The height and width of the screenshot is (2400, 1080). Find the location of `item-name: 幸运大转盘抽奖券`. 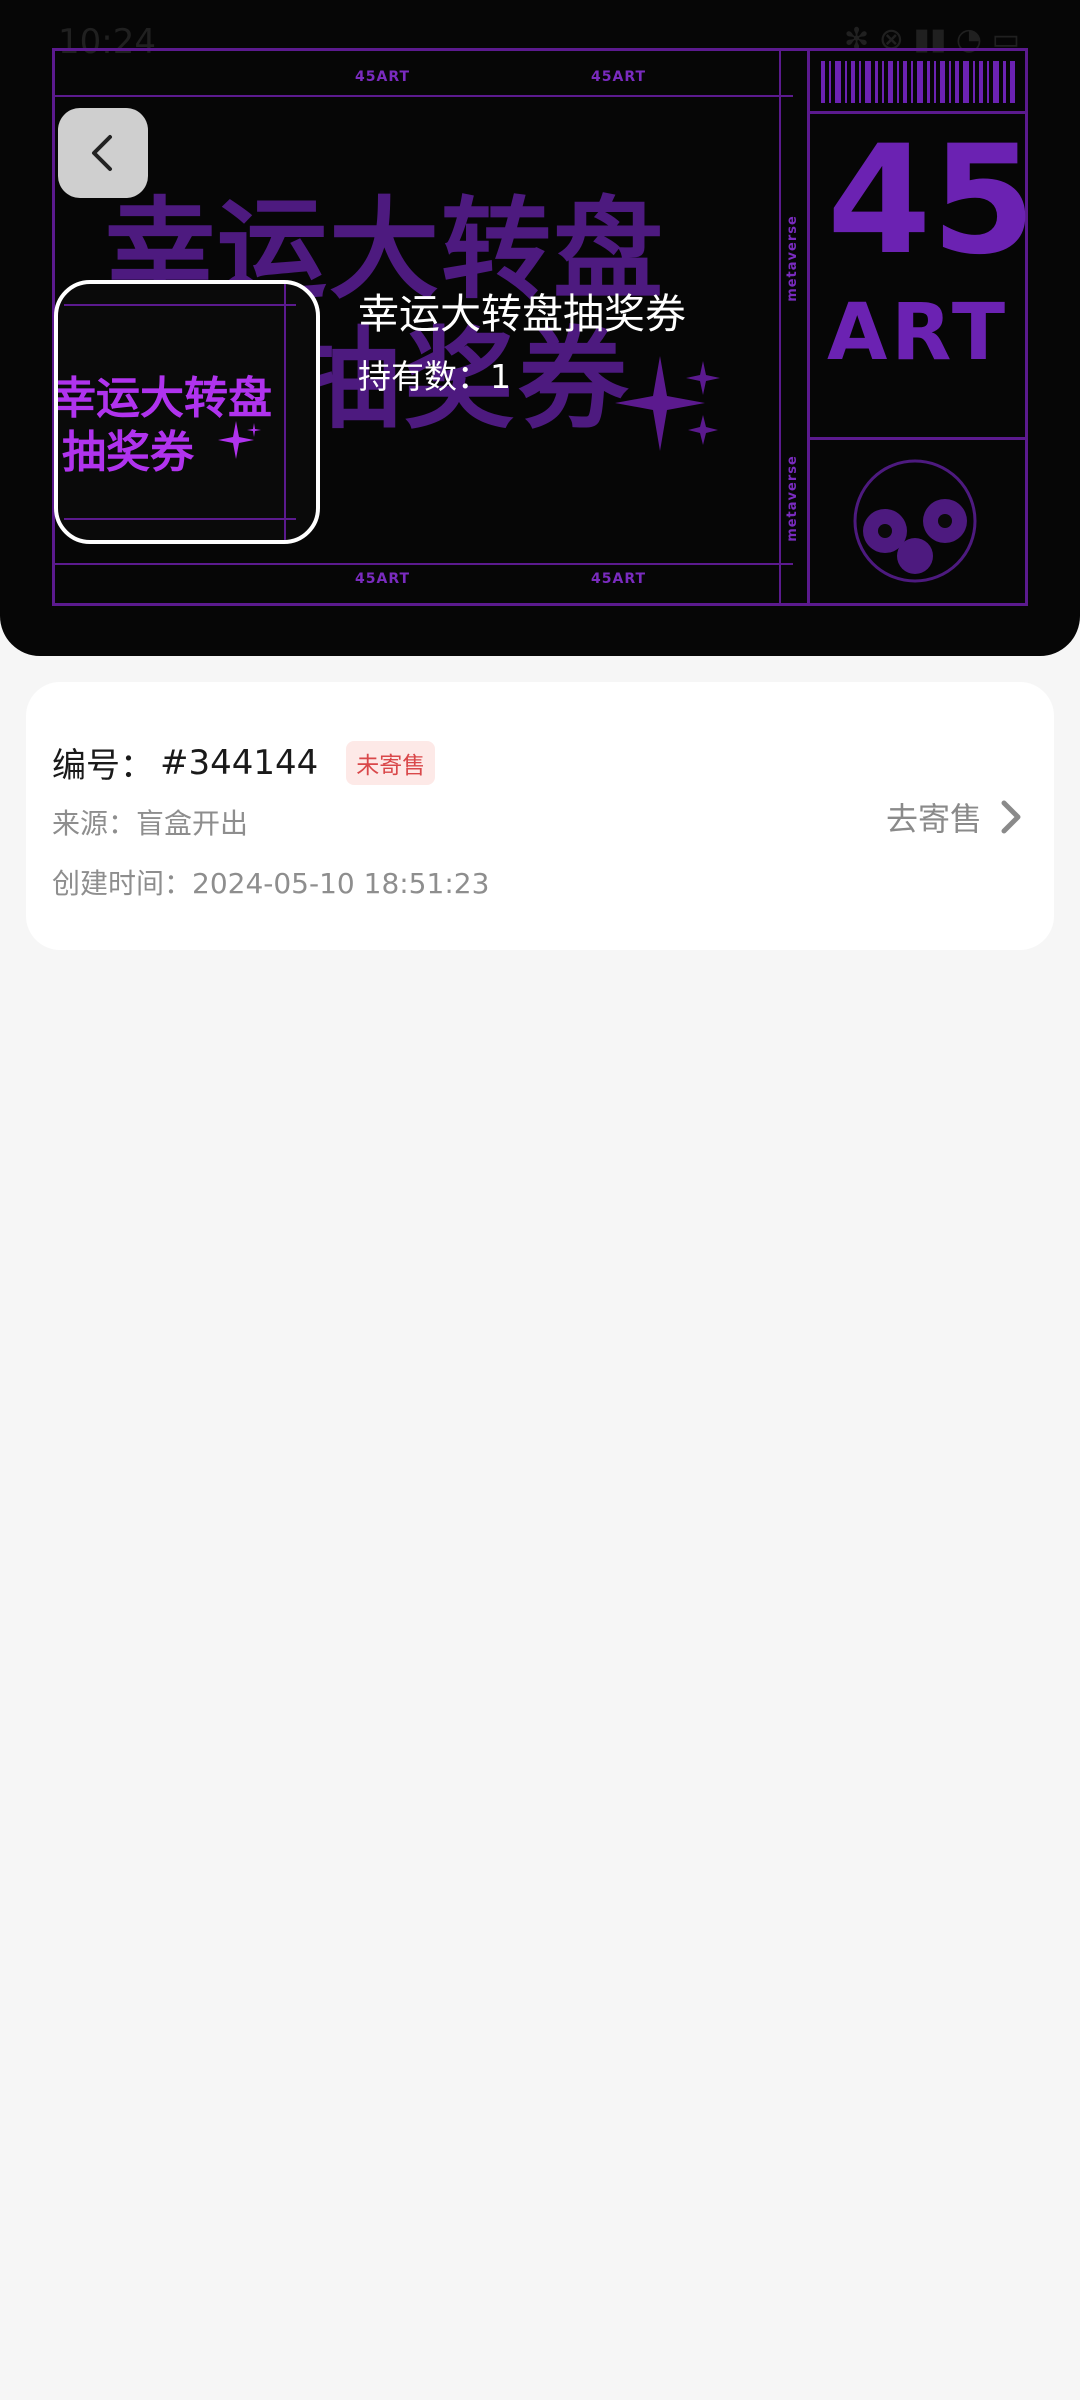

item-name: 幸运大转盘抽奖券 is located at coordinates (522, 314).